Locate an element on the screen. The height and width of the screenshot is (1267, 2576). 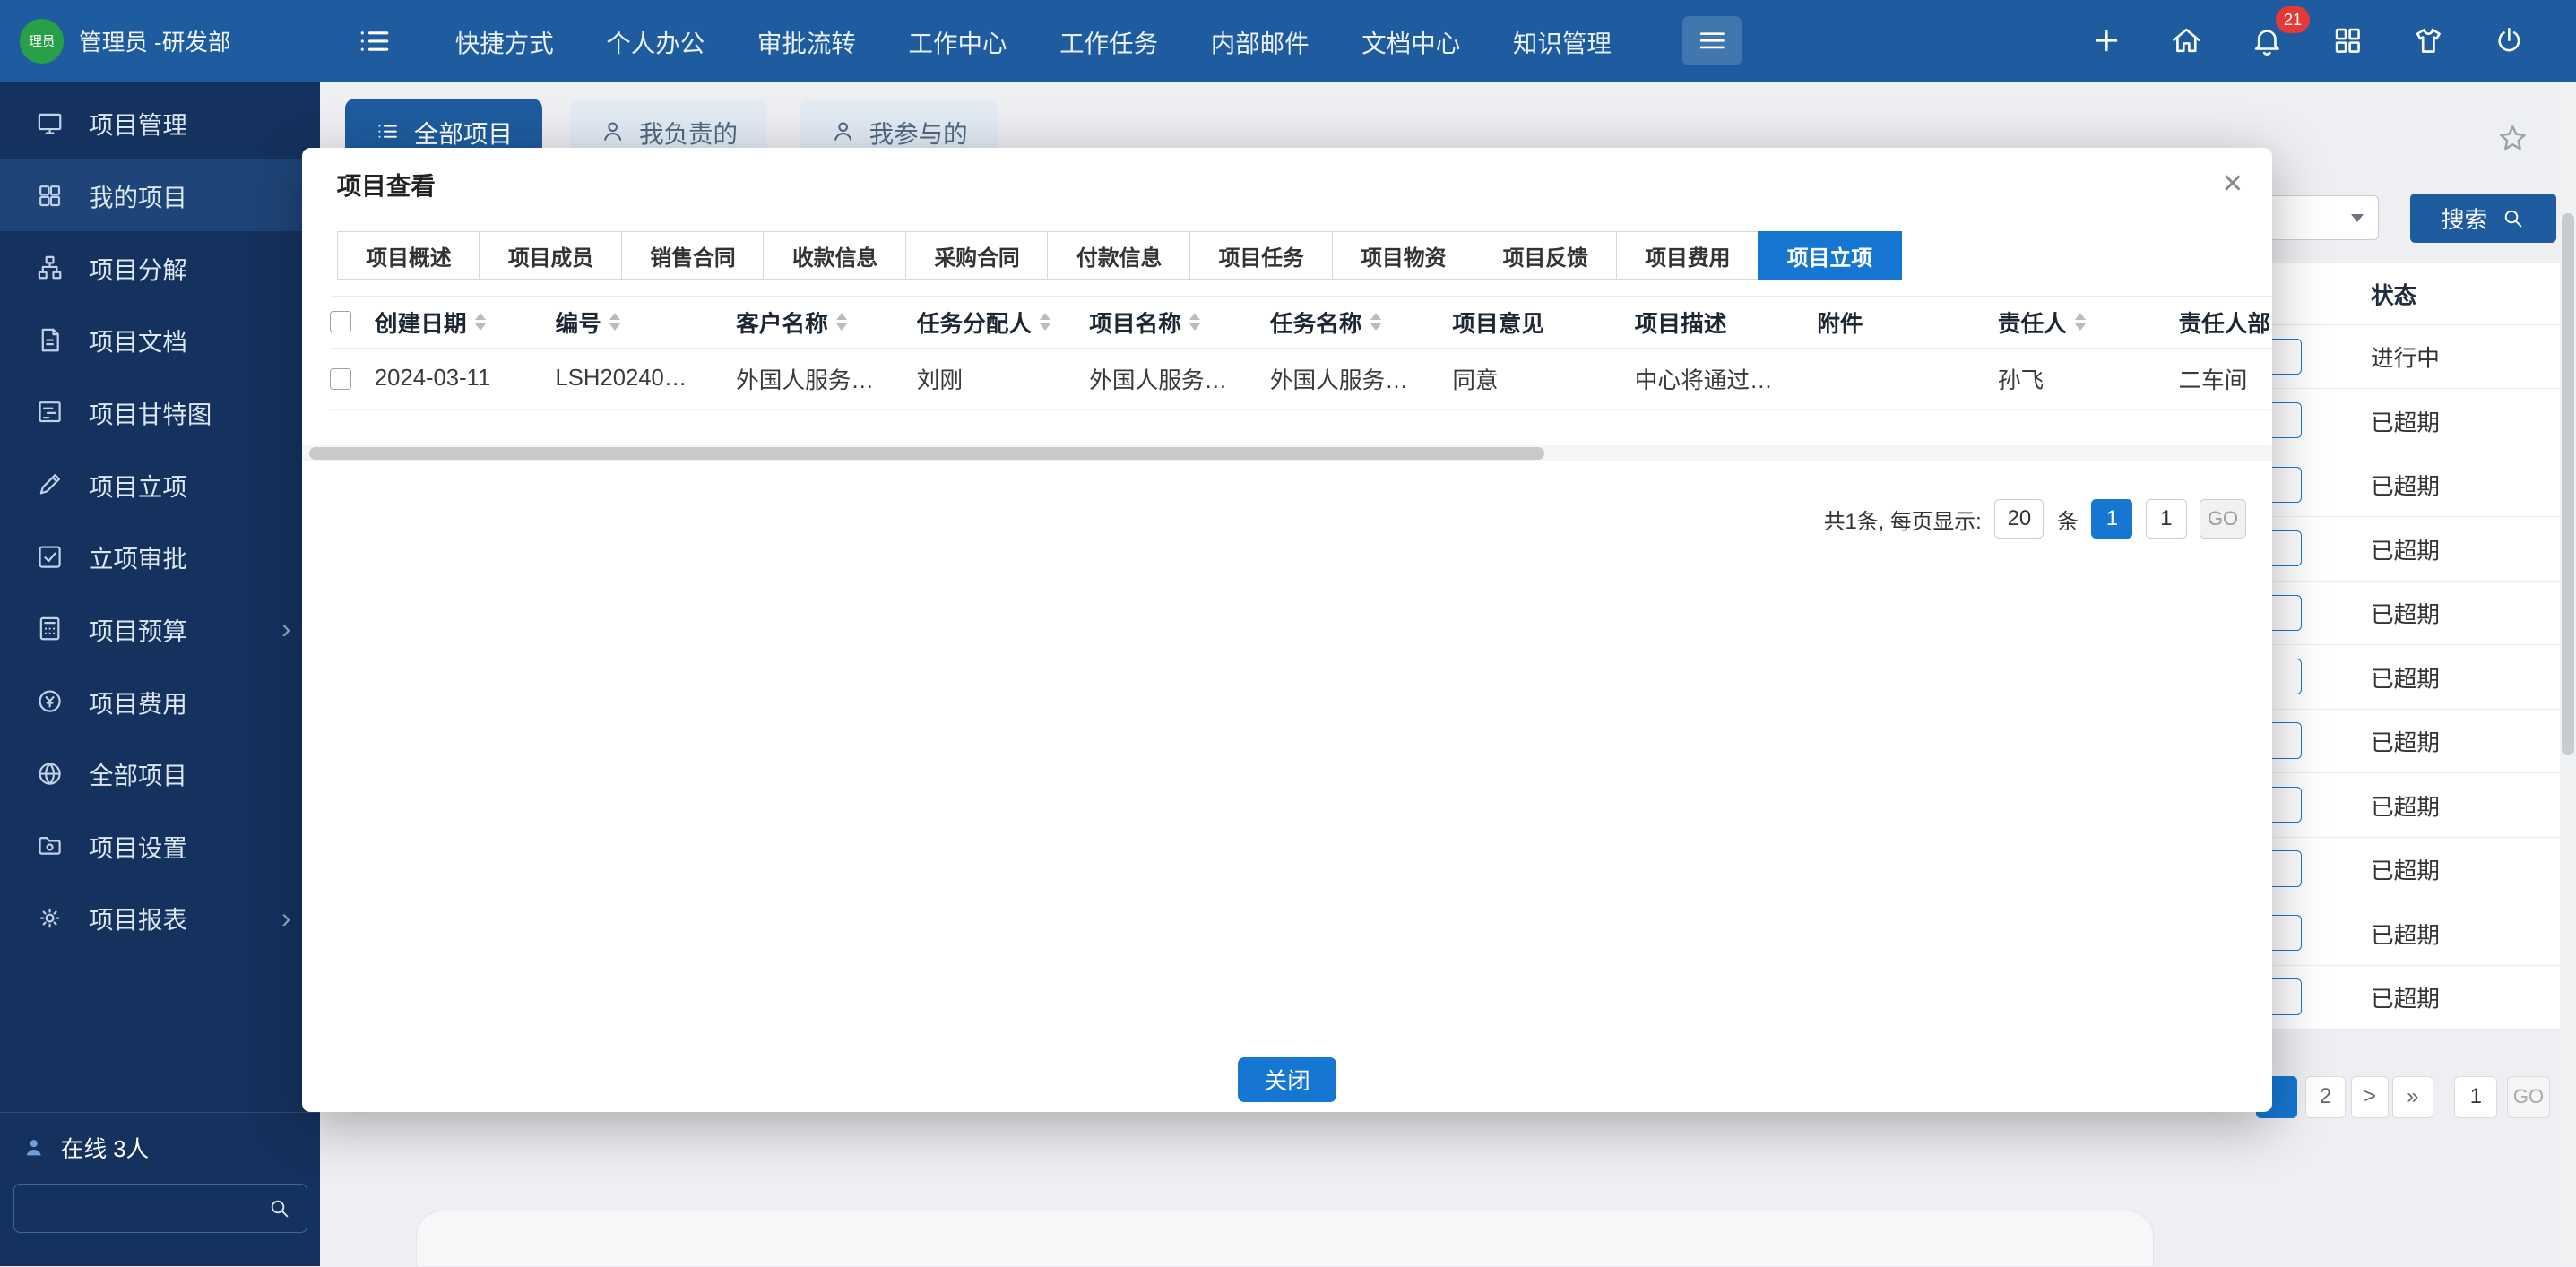
column-header: 客户名称 is located at coordinates (826, 322).